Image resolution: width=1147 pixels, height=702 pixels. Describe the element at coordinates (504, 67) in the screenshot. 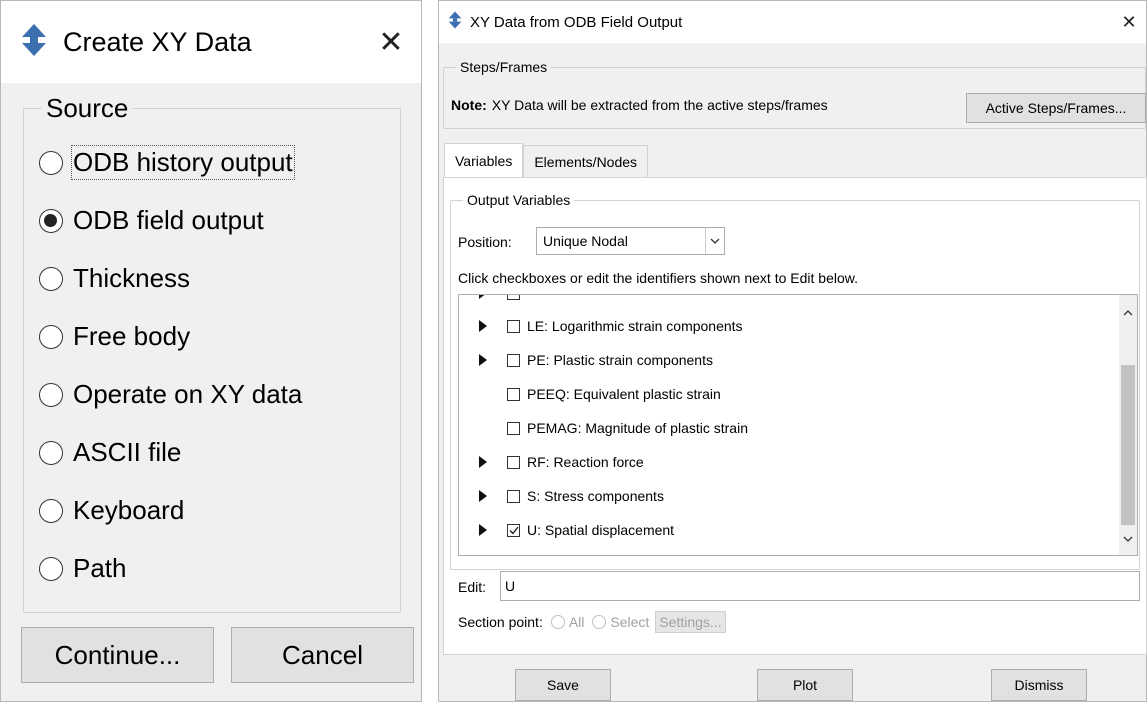

I see `steps-frames-legend: Steps/Frames` at that location.